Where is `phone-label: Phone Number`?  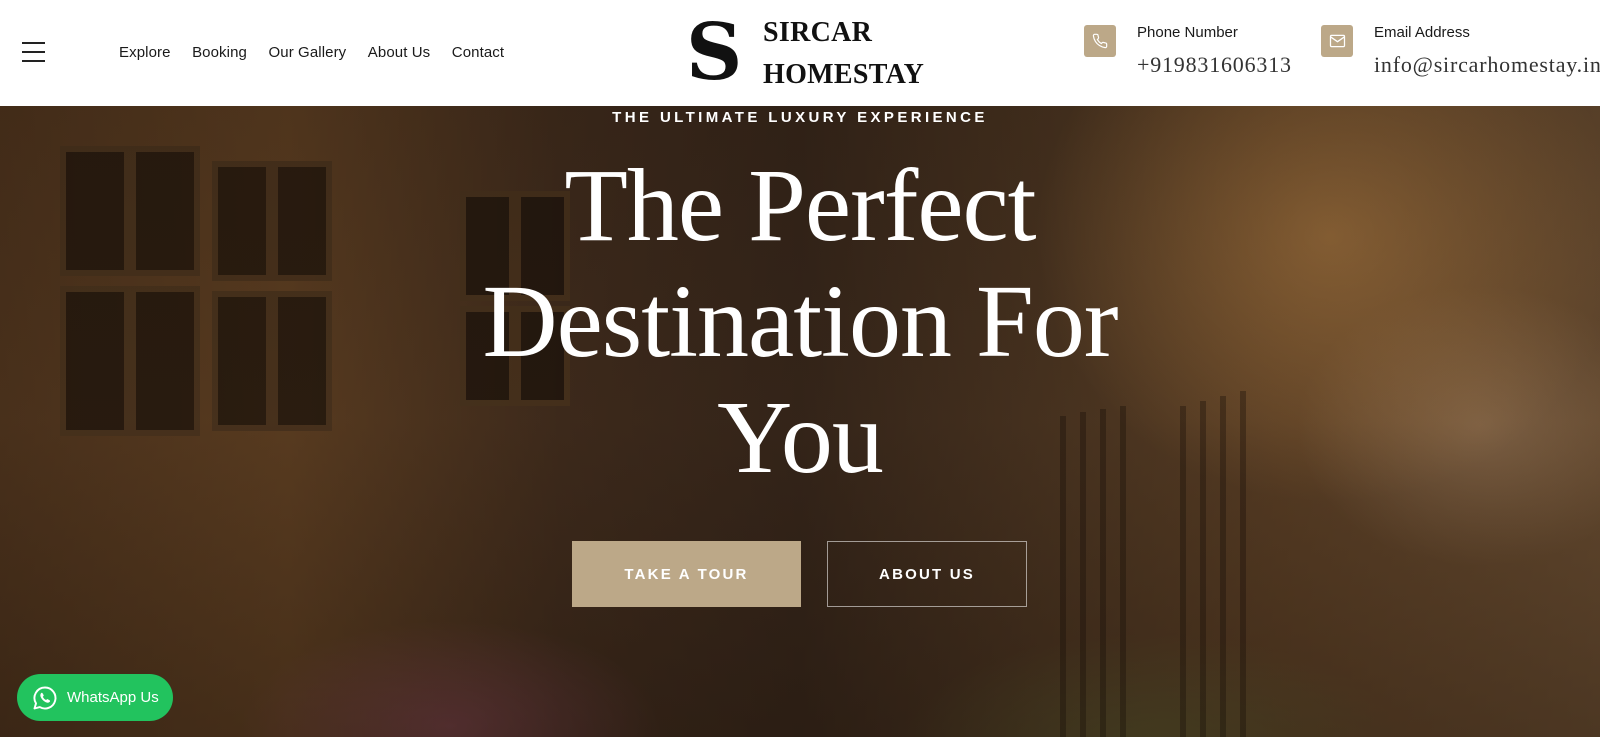
phone-label: Phone Number is located at coordinates (1187, 32).